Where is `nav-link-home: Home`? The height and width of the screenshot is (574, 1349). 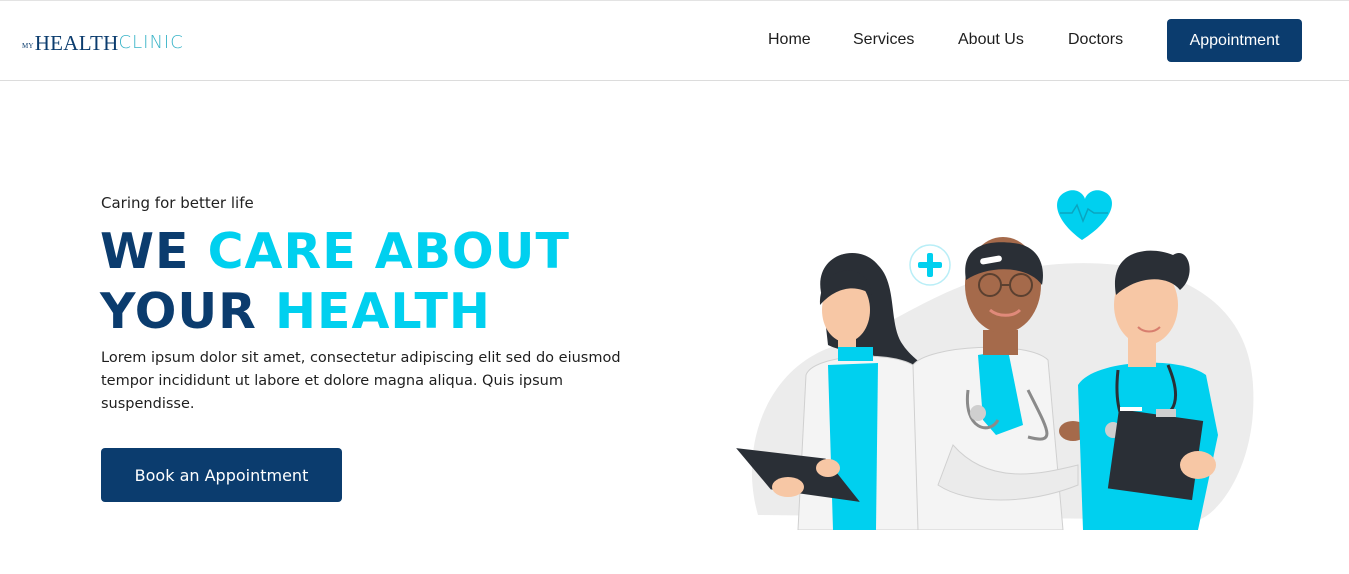 nav-link-home: Home is located at coordinates (789, 40).